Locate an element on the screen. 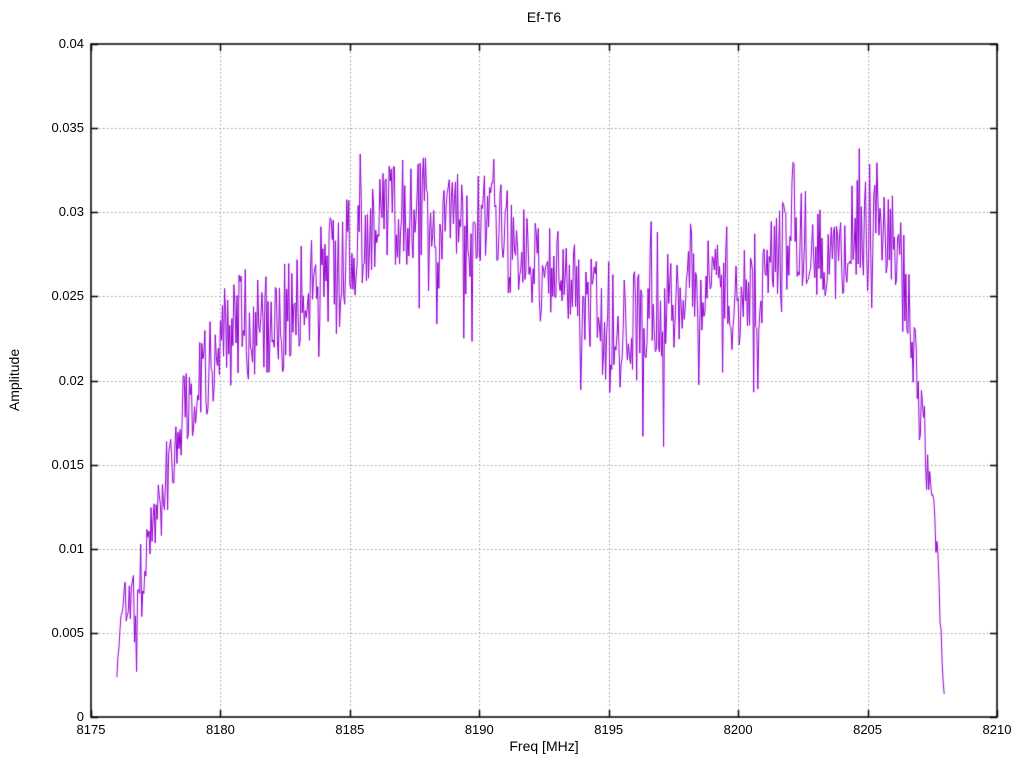 The image size is (1024, 768). y-tick-label: 0.04 is located at coordinates (71, 43).